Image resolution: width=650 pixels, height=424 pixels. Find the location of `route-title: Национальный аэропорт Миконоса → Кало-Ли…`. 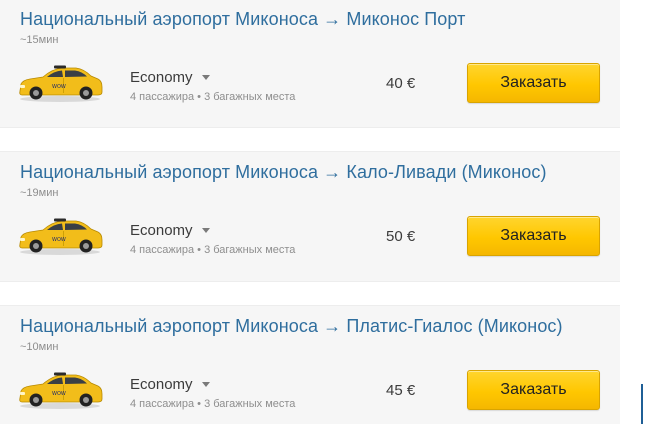

route-title: Национальный аэропорт Миконоса → Кало-Ли… is located at coordinates (283, 172).